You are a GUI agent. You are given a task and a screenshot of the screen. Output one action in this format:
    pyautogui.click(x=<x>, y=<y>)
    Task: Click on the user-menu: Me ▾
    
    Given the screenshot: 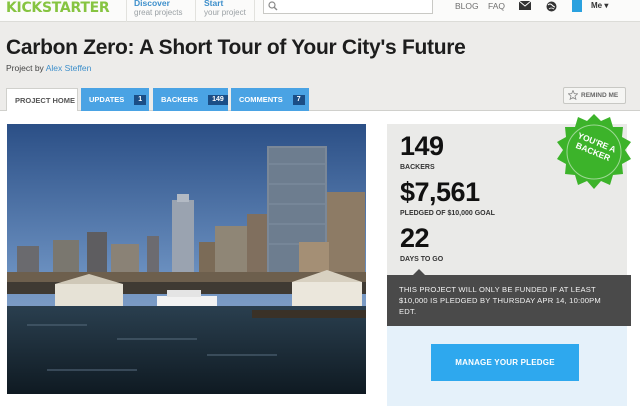 What is the action you would take?
    pyautogui.click(x=599, y=5)
    